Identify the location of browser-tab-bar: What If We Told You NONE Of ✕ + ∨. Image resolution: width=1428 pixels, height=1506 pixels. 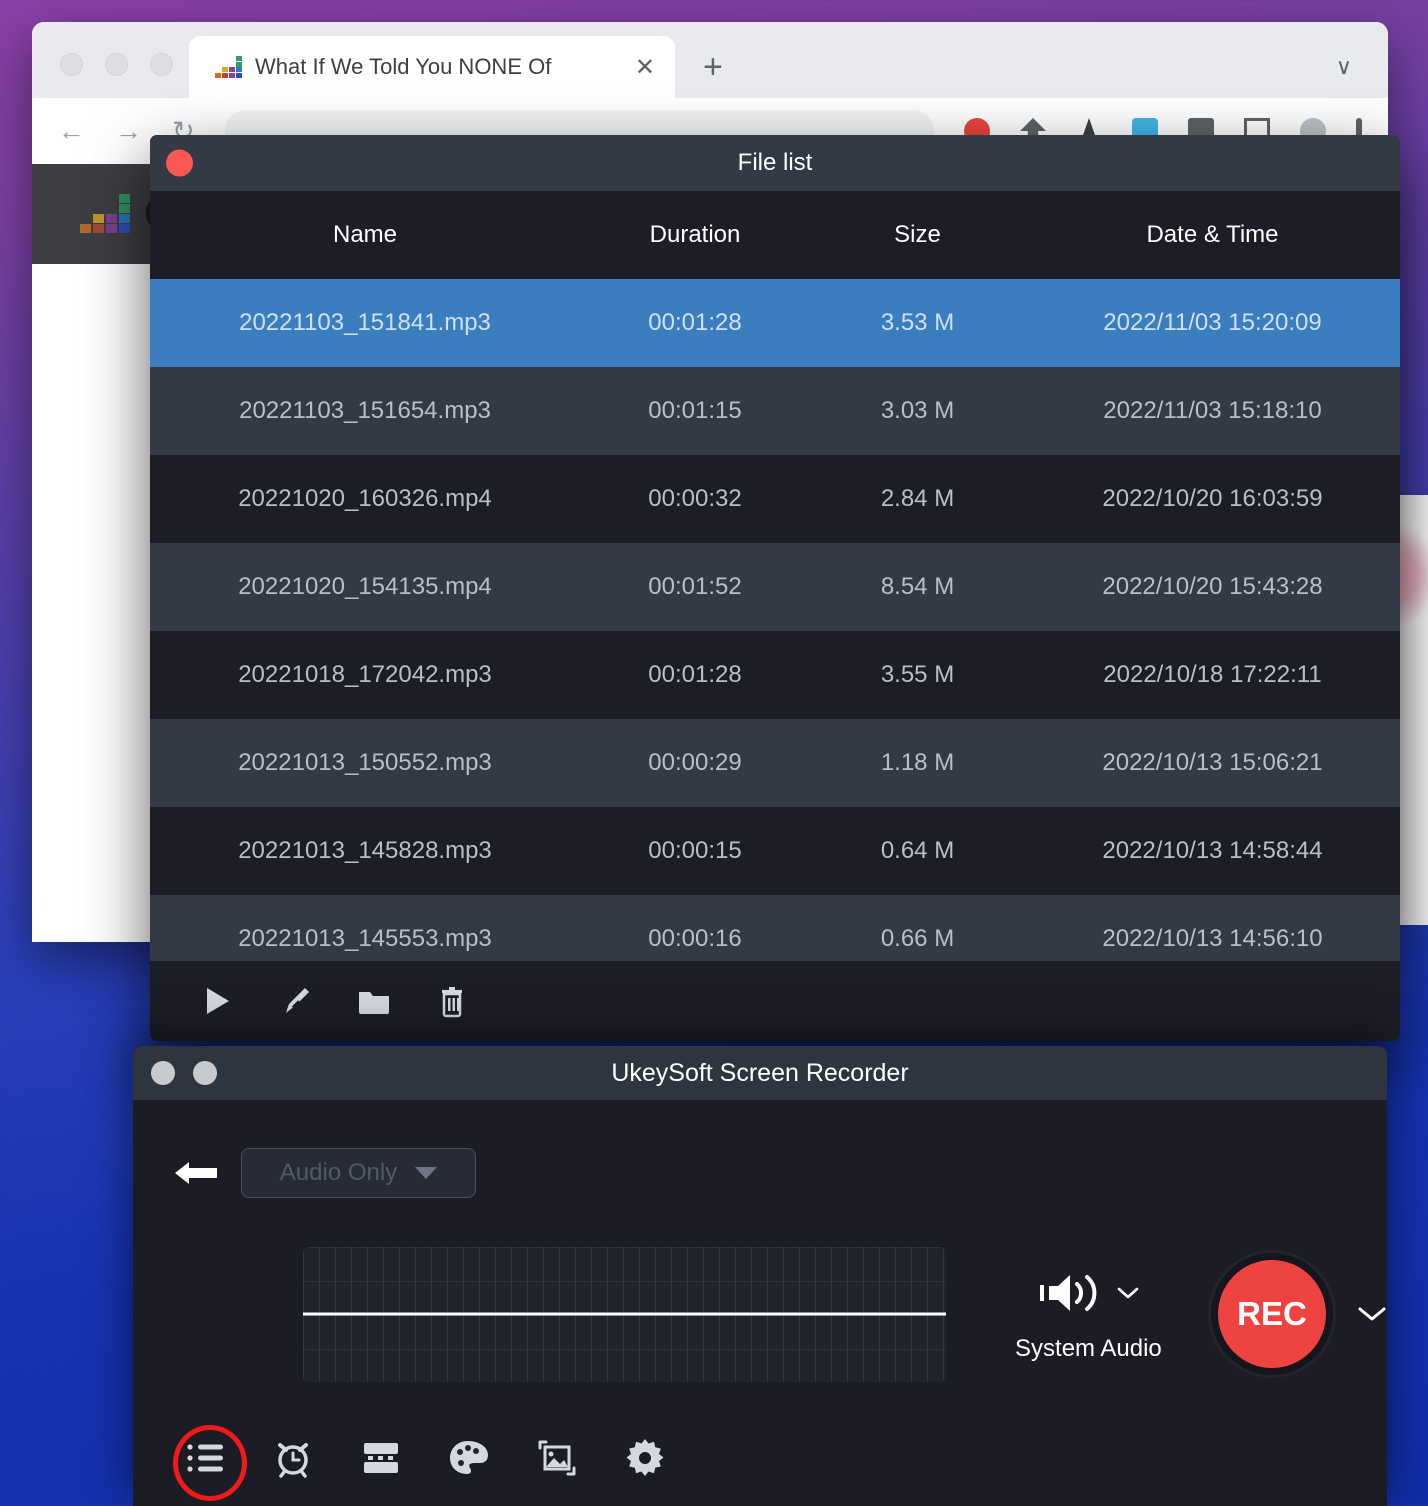
(710, 60).